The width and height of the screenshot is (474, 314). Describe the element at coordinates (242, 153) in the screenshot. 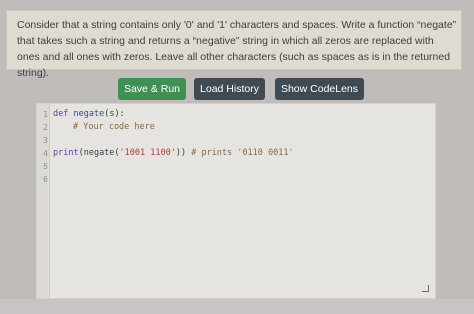

I see `code-comment: # prints '0110 0011'` at that location.